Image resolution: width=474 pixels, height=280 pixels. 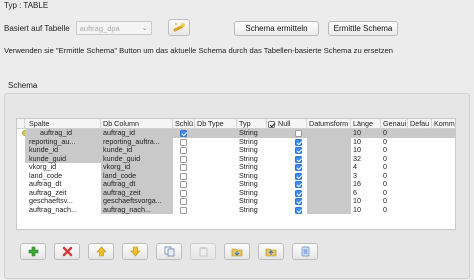 What do you see at coordinates (63, 124) in the screenshot?
I see `col-header-spalte: Spalte` at bounding box center [63, 124].